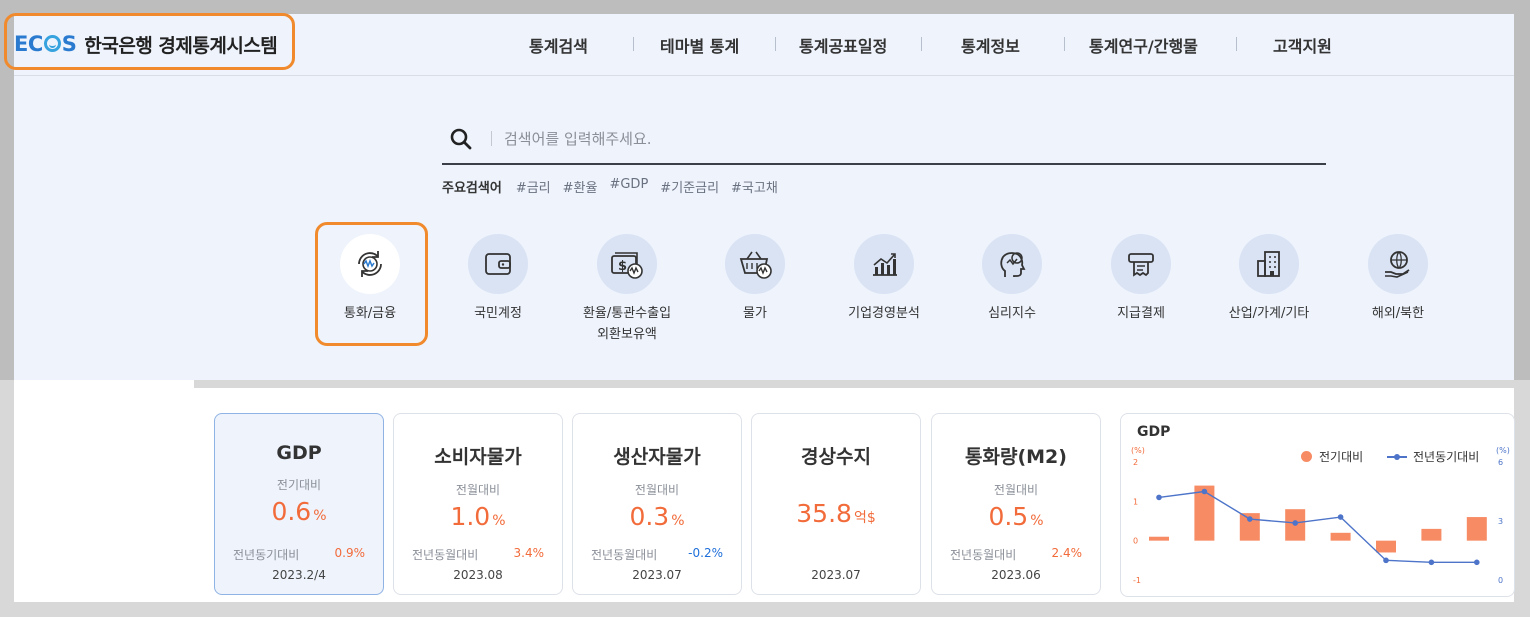 The width and height of the screenshot is (1530, 617). I want to click on category-label: 국민계정, so click(498, 313).